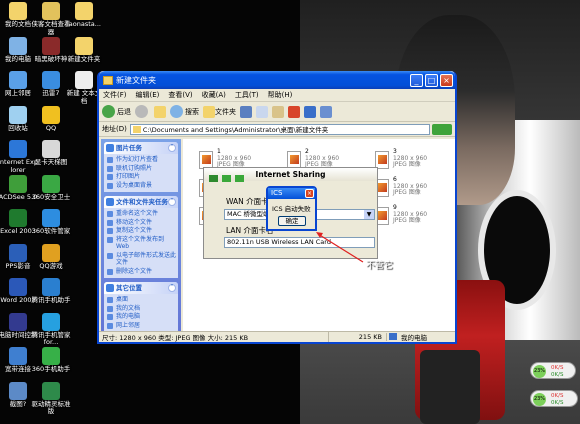  I want to click on callout-arrow, so click(340, 247).